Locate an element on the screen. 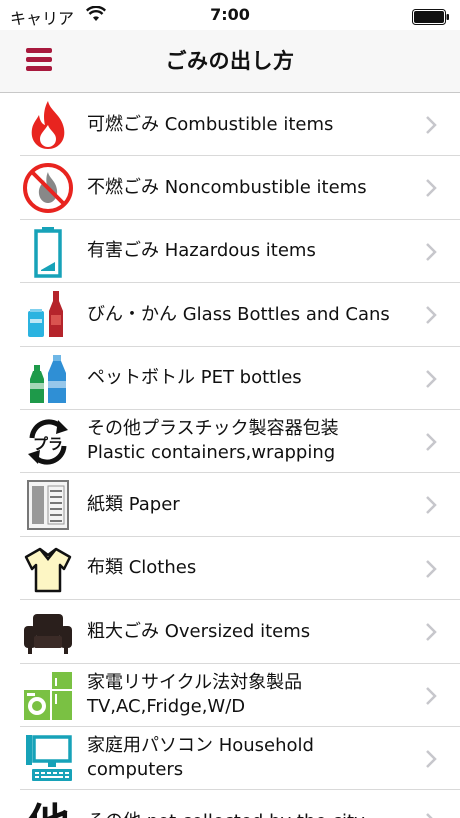  computer-icon is located at coordinates (48, 759).